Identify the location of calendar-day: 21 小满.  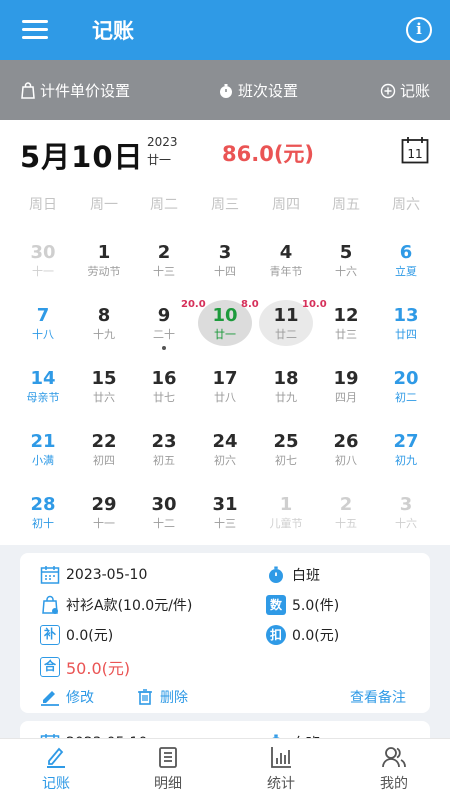
(43, 457).